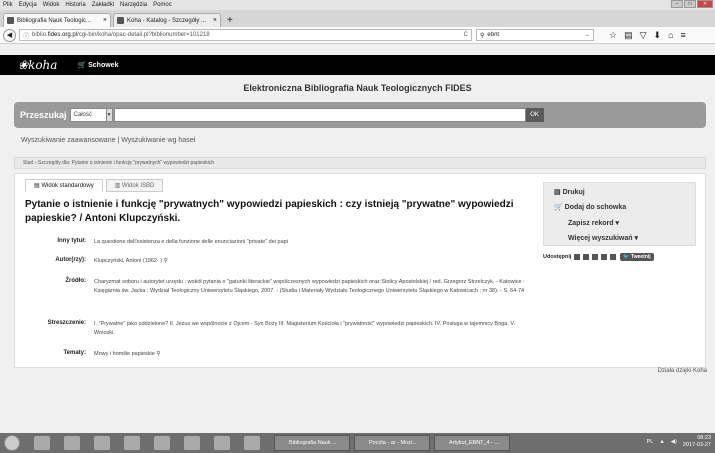 This screenshot has width=715, height=453. What do you see at coordinates (75, 5) in the screenshot?
I see `menu-history: Historia` at bounding box center [75, 5].